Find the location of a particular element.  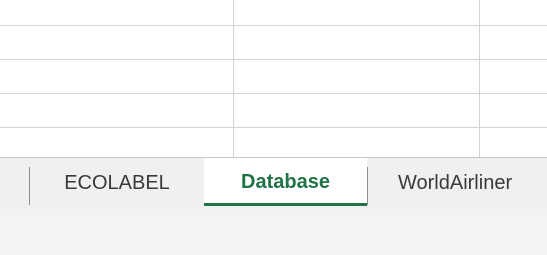

sheet-tab-ecolabel: ECOLABEL is located at coordinates (117, 183).